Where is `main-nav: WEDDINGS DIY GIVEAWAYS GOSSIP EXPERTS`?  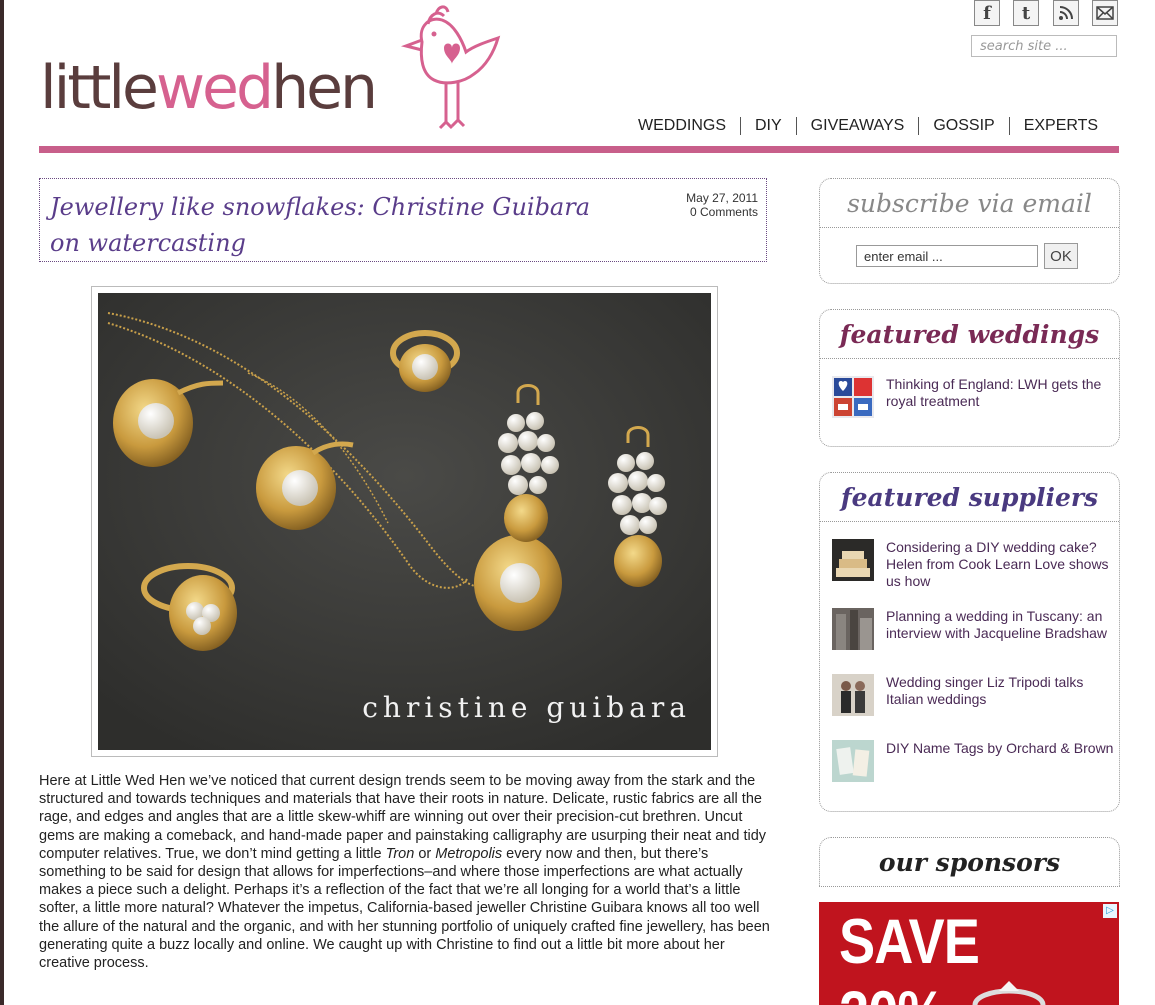
main-nav: WEDDINGS DIY GIVEAWAYS GOSSIP EXPERTS is located at coordinates (868, 126).